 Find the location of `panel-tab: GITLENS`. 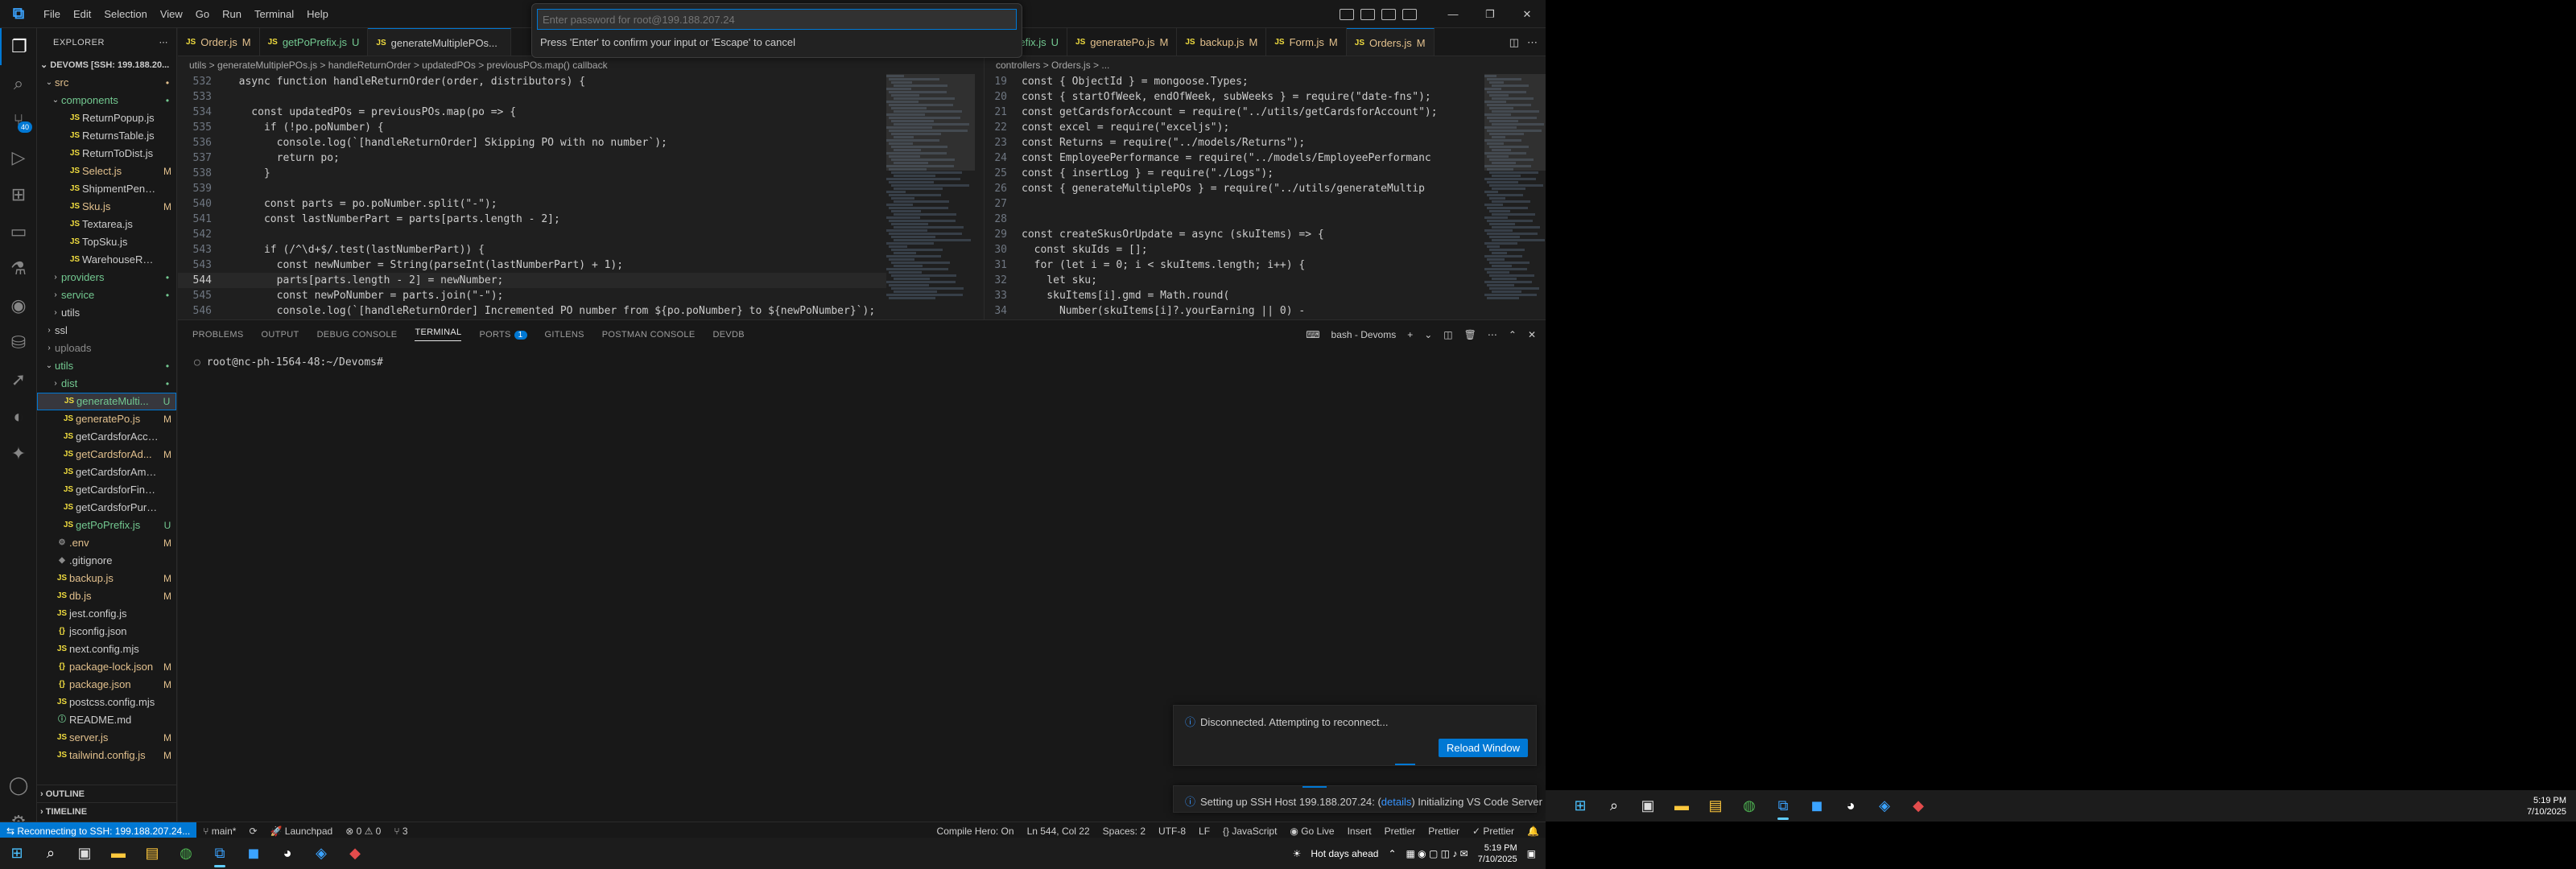

panel-tab: GITLENS is located at coordinates (564, 335).